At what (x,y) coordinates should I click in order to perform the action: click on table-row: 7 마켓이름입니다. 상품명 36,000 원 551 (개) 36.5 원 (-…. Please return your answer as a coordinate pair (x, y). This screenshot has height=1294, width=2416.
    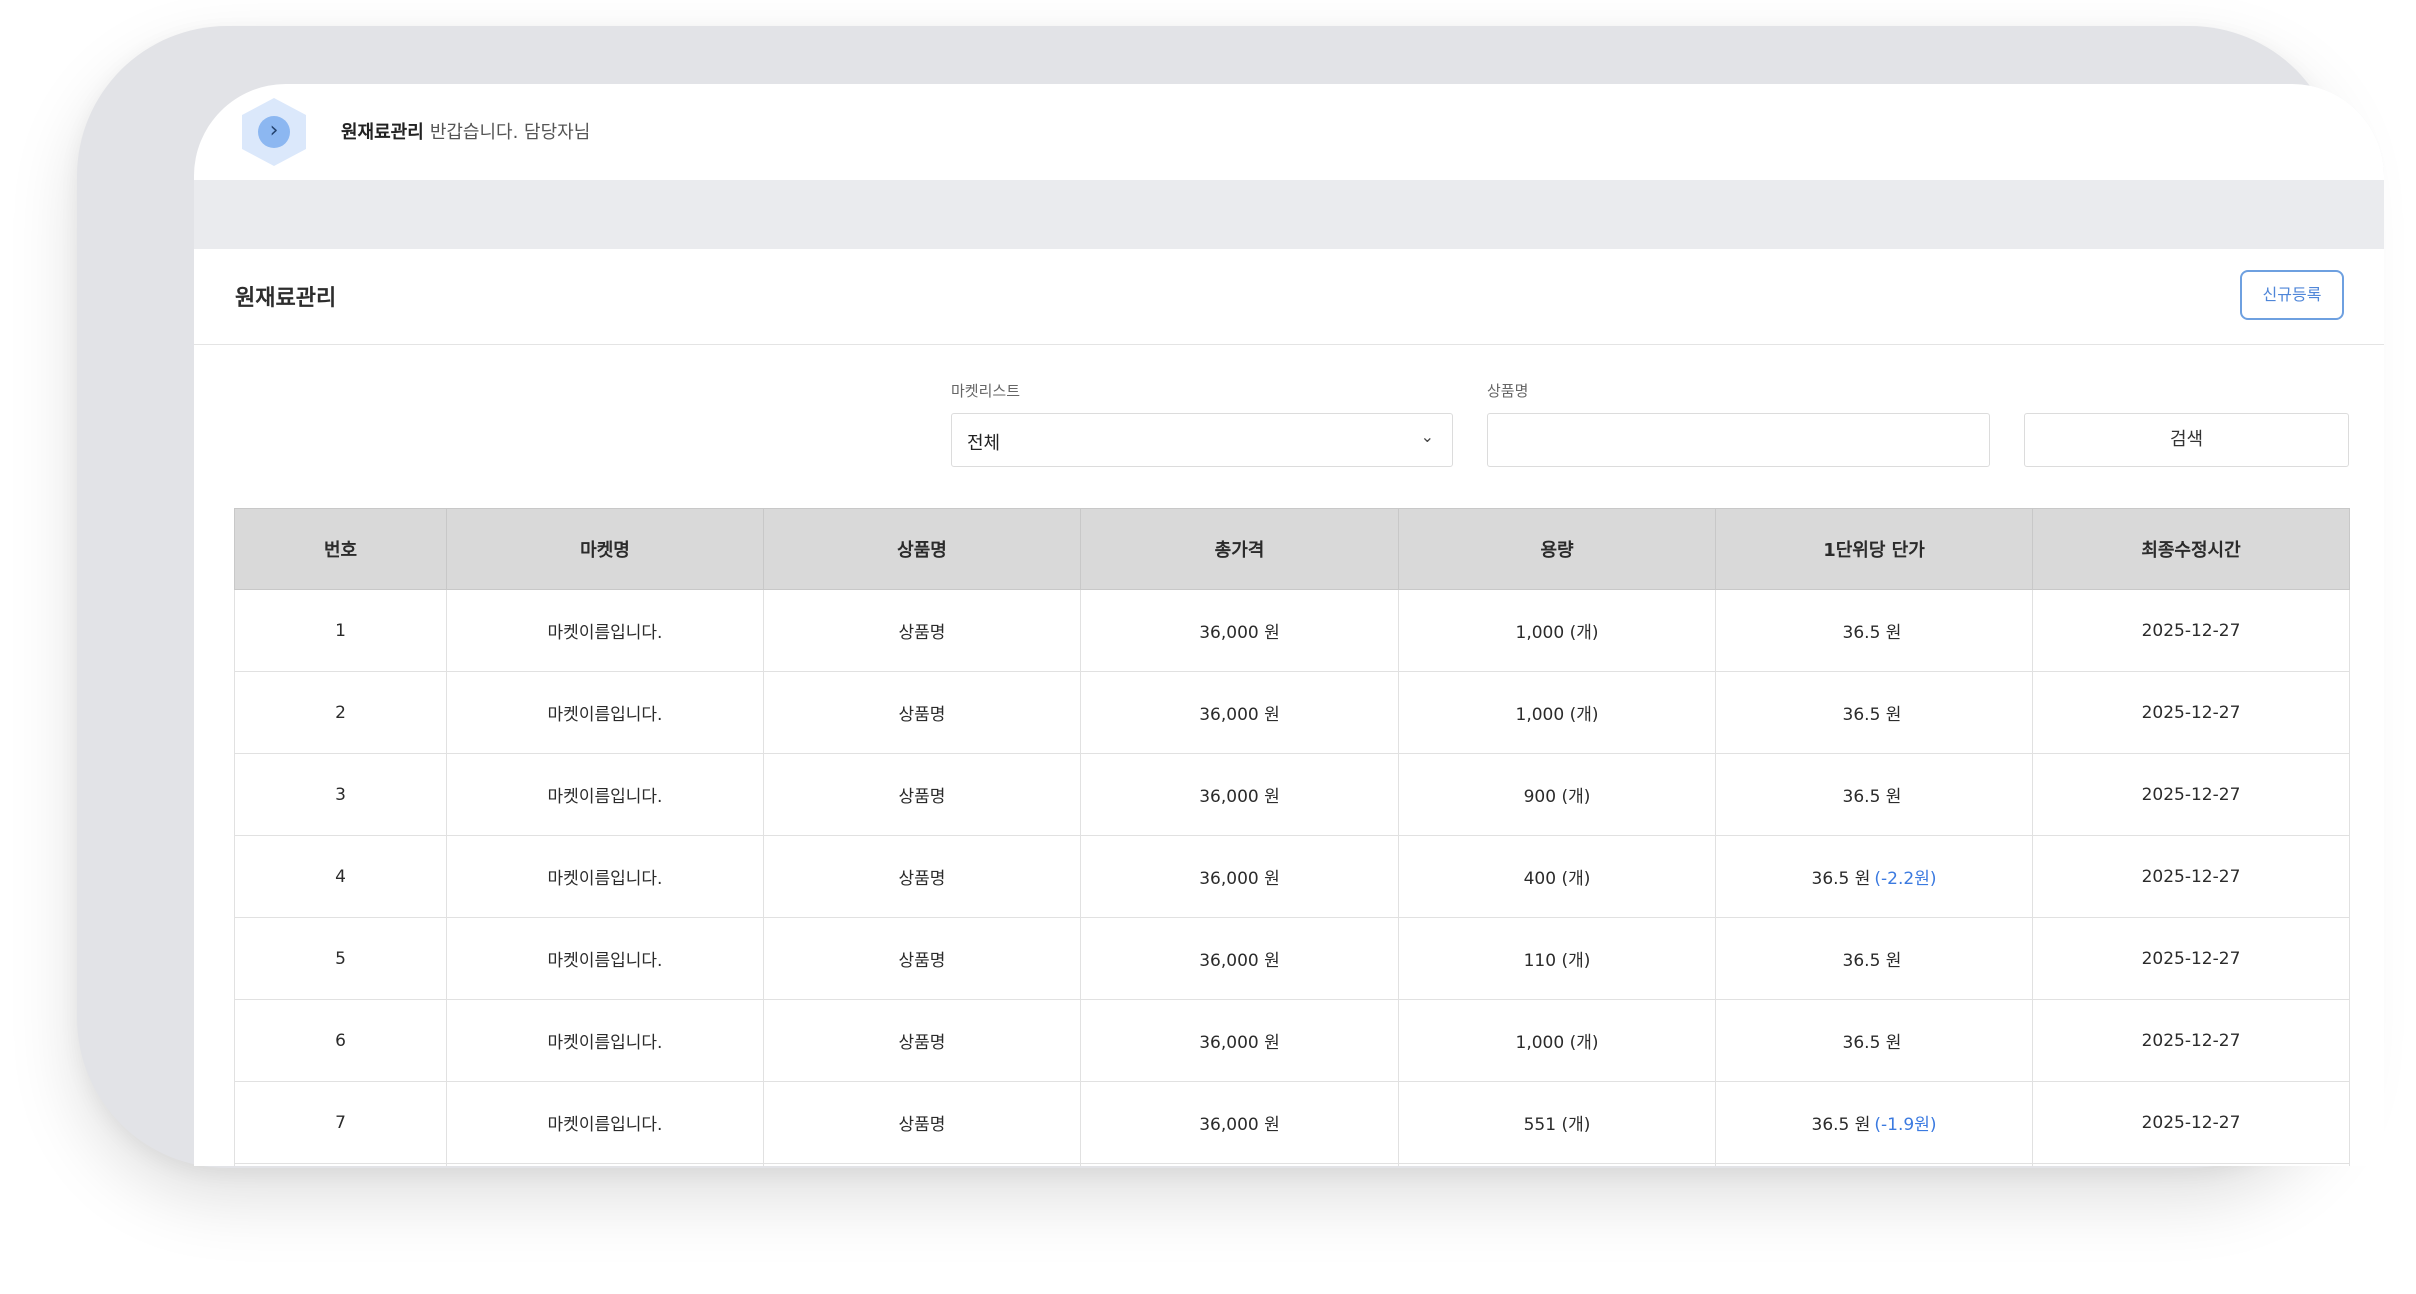
    Looking at the image, I should click on (1292, 1122).